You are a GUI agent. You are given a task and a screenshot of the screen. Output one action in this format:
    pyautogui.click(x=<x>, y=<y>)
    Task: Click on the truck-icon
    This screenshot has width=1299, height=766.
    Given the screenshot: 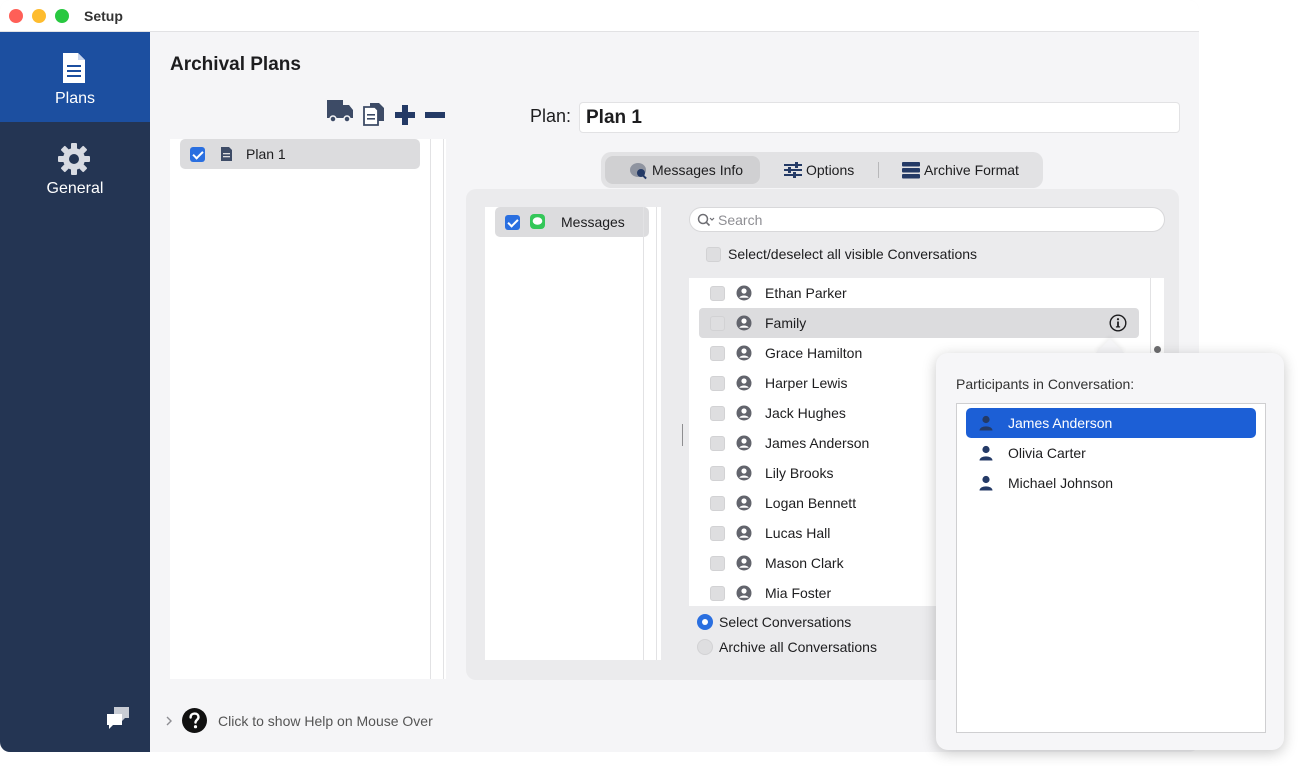 What is the action you would take?
    pyautogui.click(x=340, y=111)
    